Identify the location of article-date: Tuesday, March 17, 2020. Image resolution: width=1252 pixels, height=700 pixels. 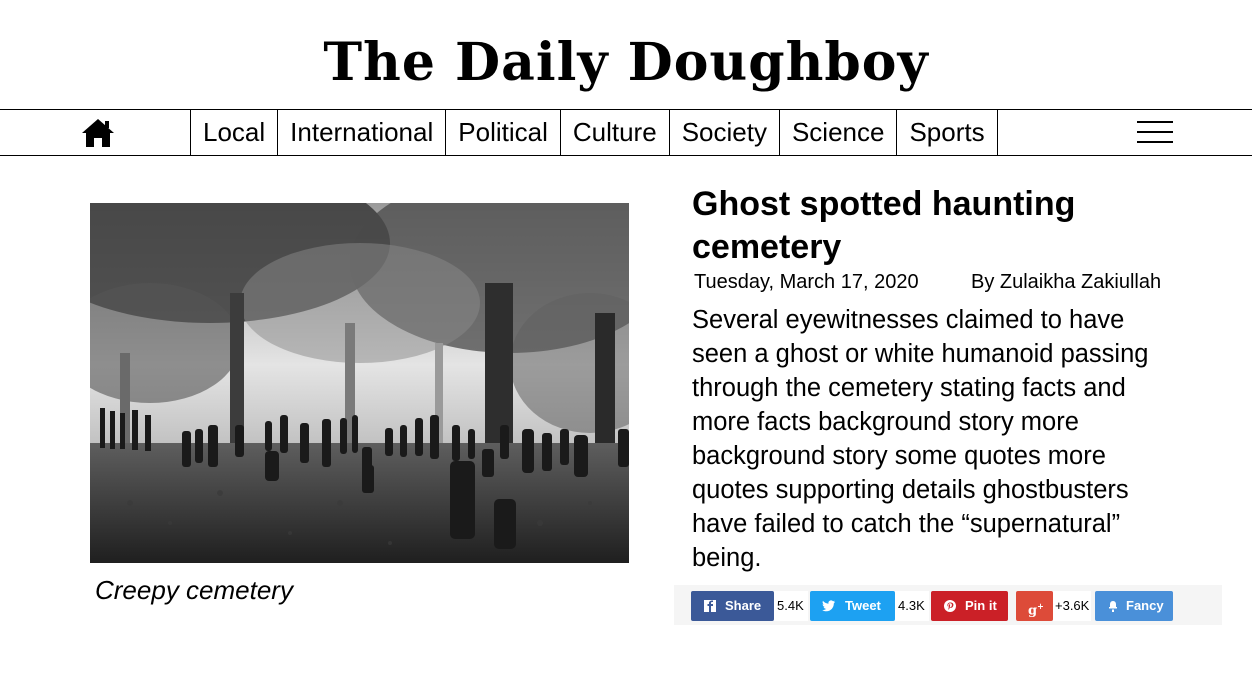
(806, 282).